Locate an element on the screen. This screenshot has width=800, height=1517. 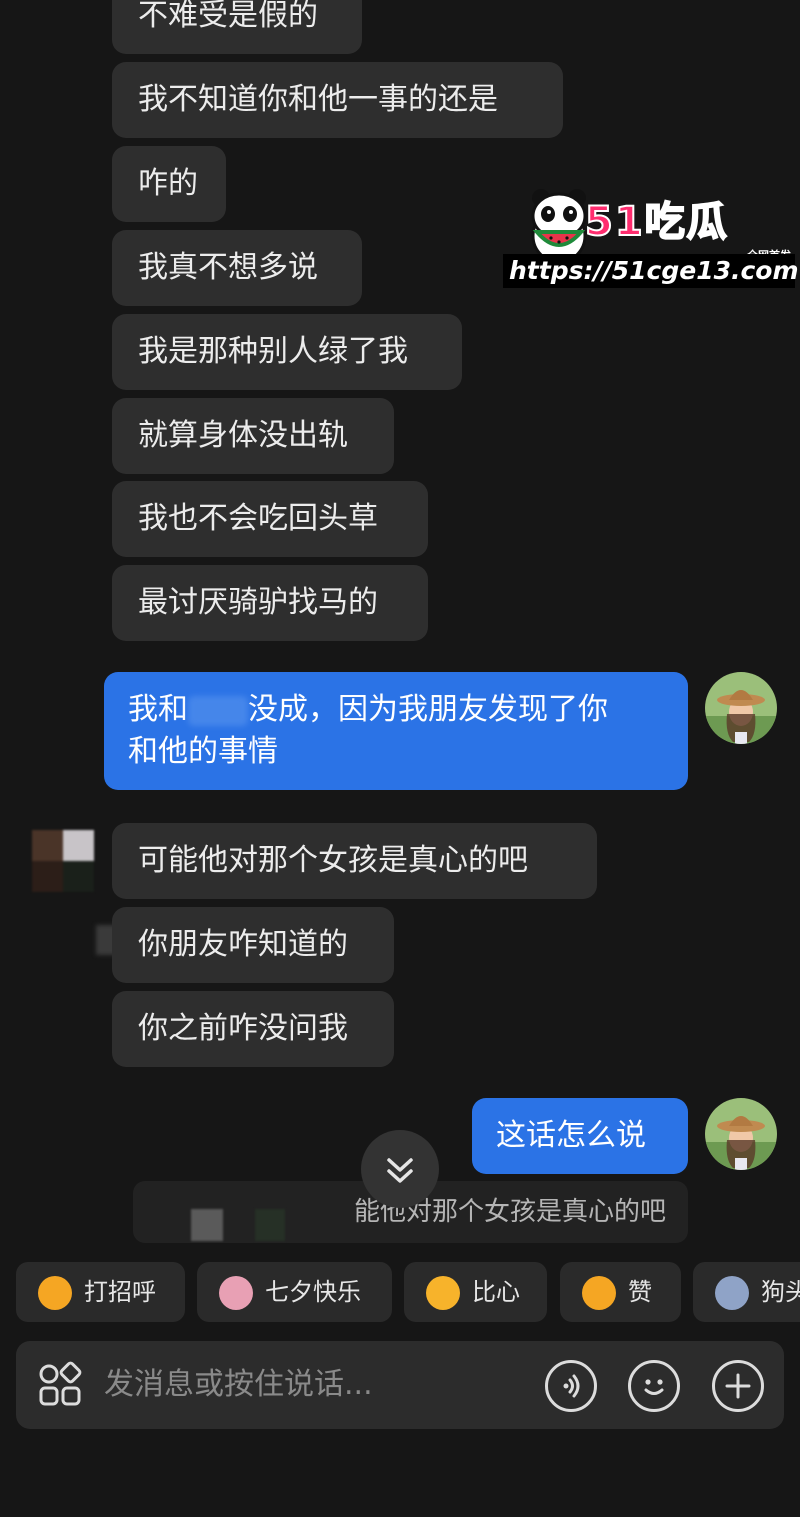
wave-emoji-icon is located at coordinates (55, 1293).